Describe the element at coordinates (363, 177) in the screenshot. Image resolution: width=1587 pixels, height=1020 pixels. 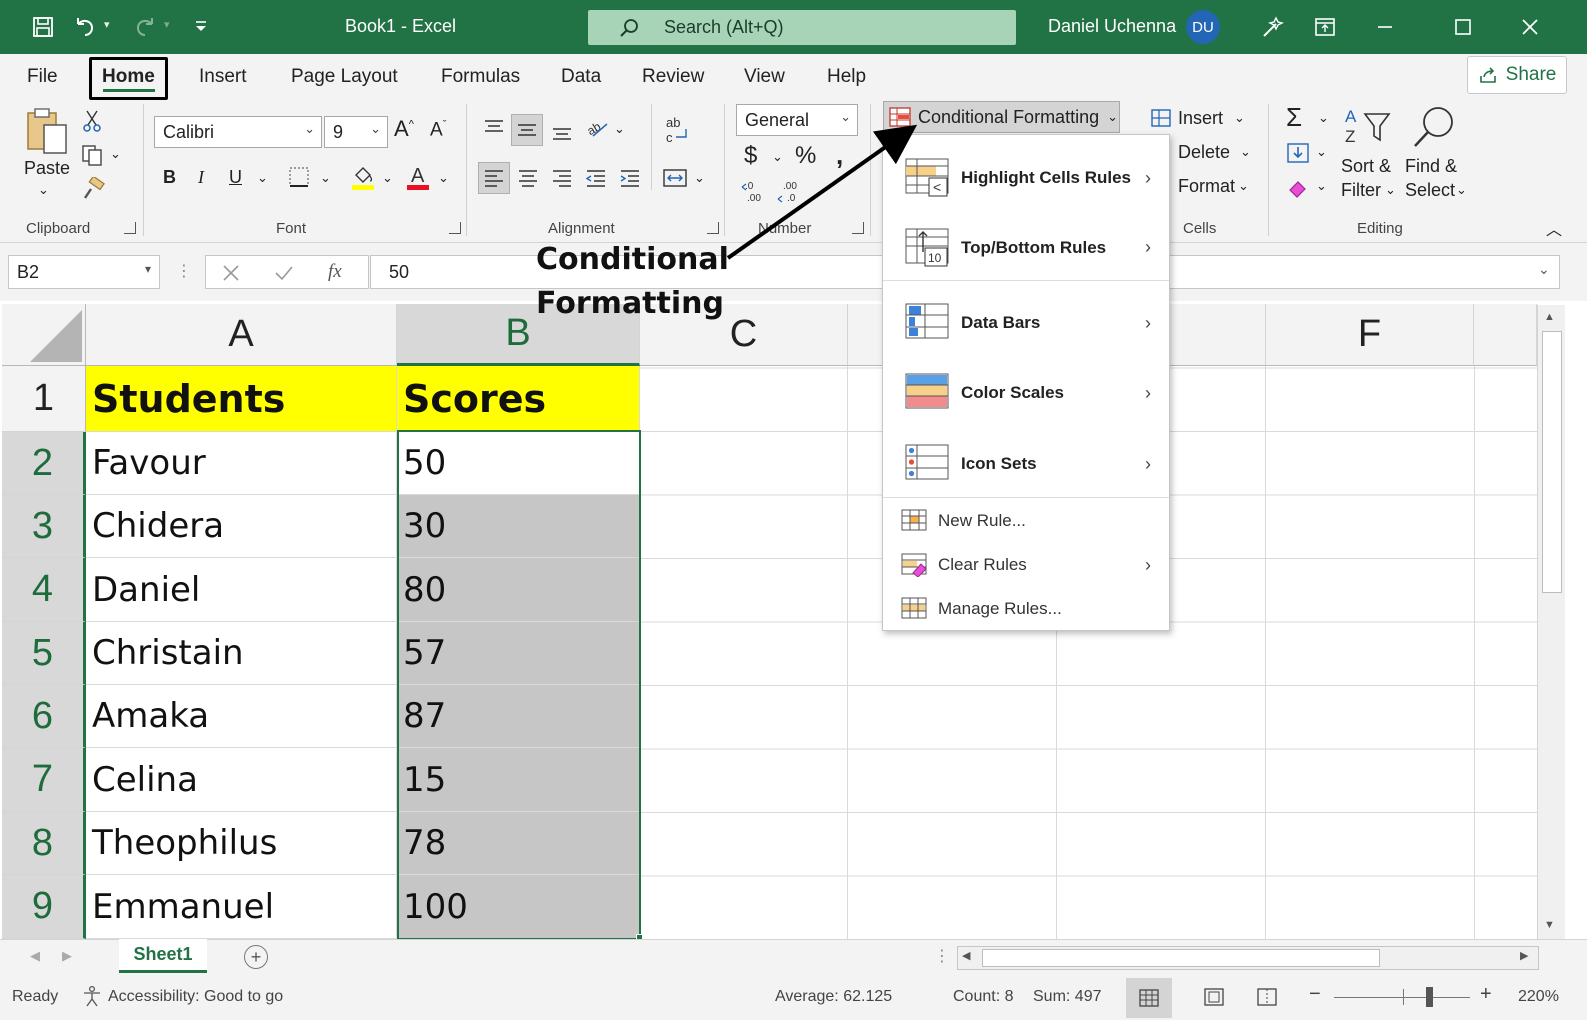
I see `fill-color-icon` at that location.